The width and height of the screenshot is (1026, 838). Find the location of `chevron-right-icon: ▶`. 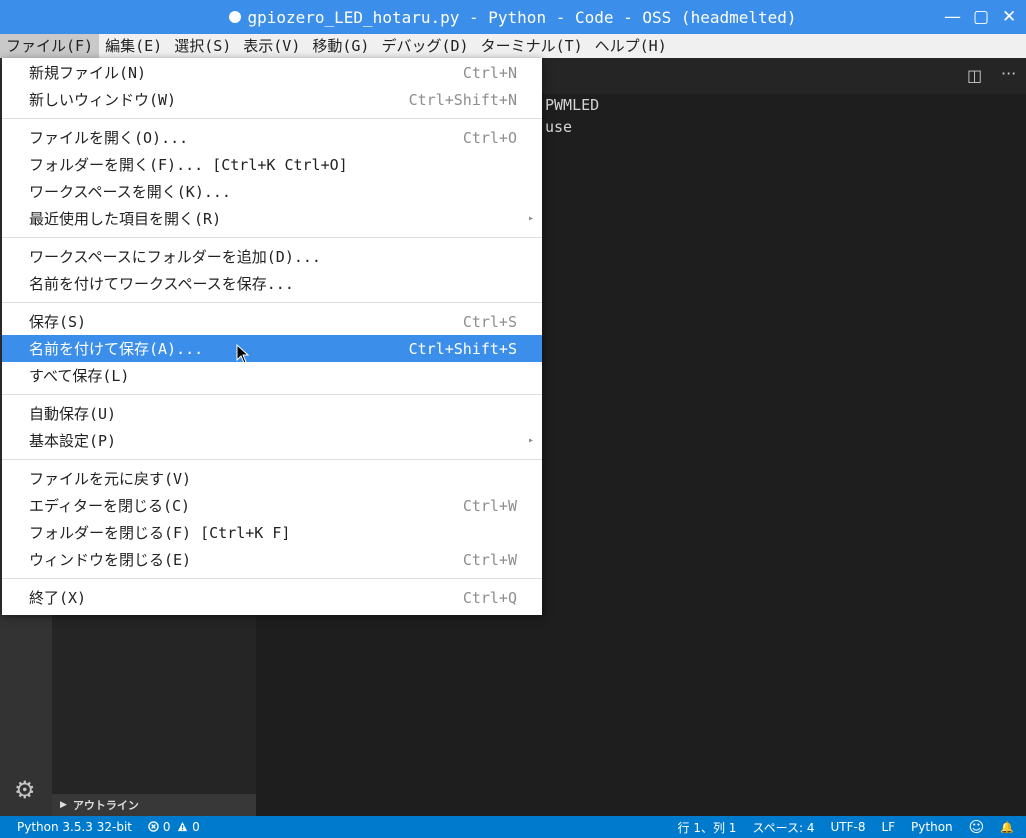

chevron-right-icon: ▶ is located at coordinates (63, 805).